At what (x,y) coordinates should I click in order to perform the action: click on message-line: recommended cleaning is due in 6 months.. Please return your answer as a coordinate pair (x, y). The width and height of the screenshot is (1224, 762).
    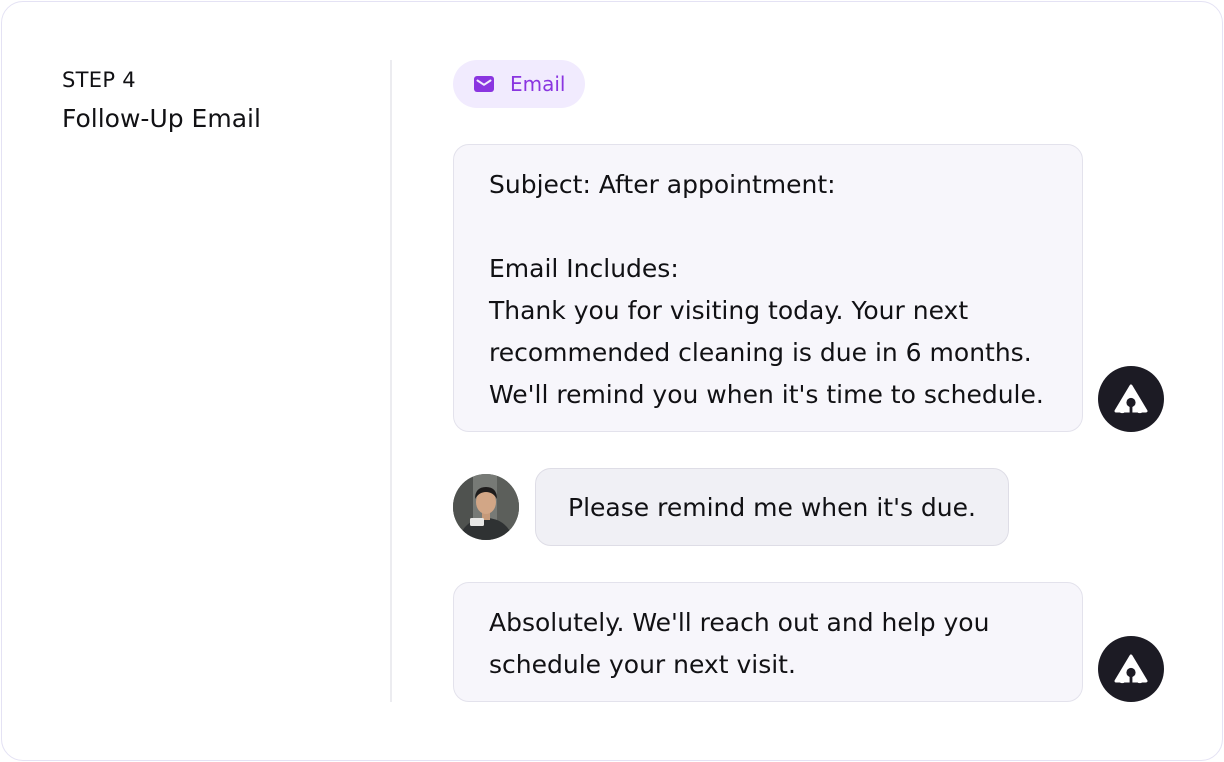
    Looking at the image, I should click on (760, 352).